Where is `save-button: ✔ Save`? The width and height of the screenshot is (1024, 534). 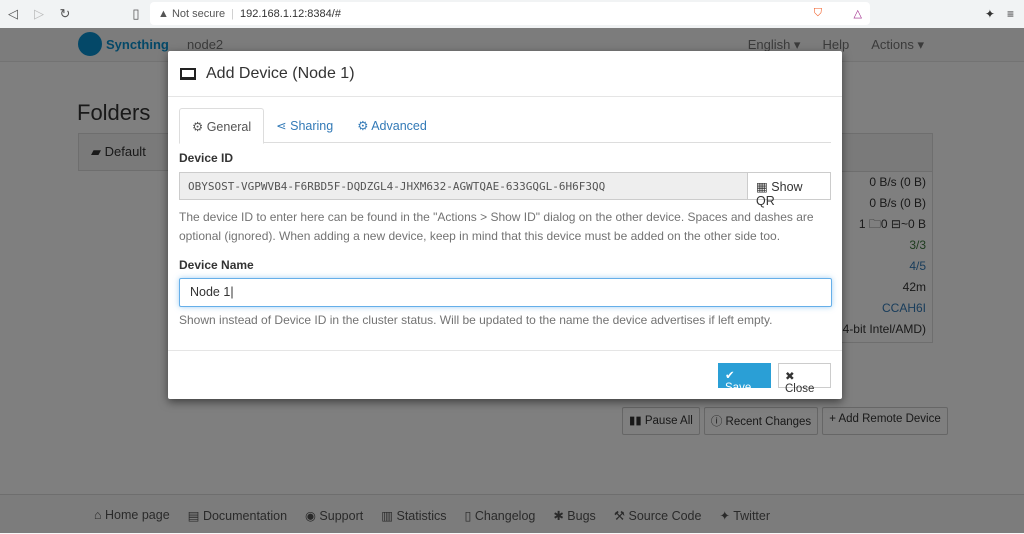 save-button: ✔ Save is located at coordinates (744, 378).